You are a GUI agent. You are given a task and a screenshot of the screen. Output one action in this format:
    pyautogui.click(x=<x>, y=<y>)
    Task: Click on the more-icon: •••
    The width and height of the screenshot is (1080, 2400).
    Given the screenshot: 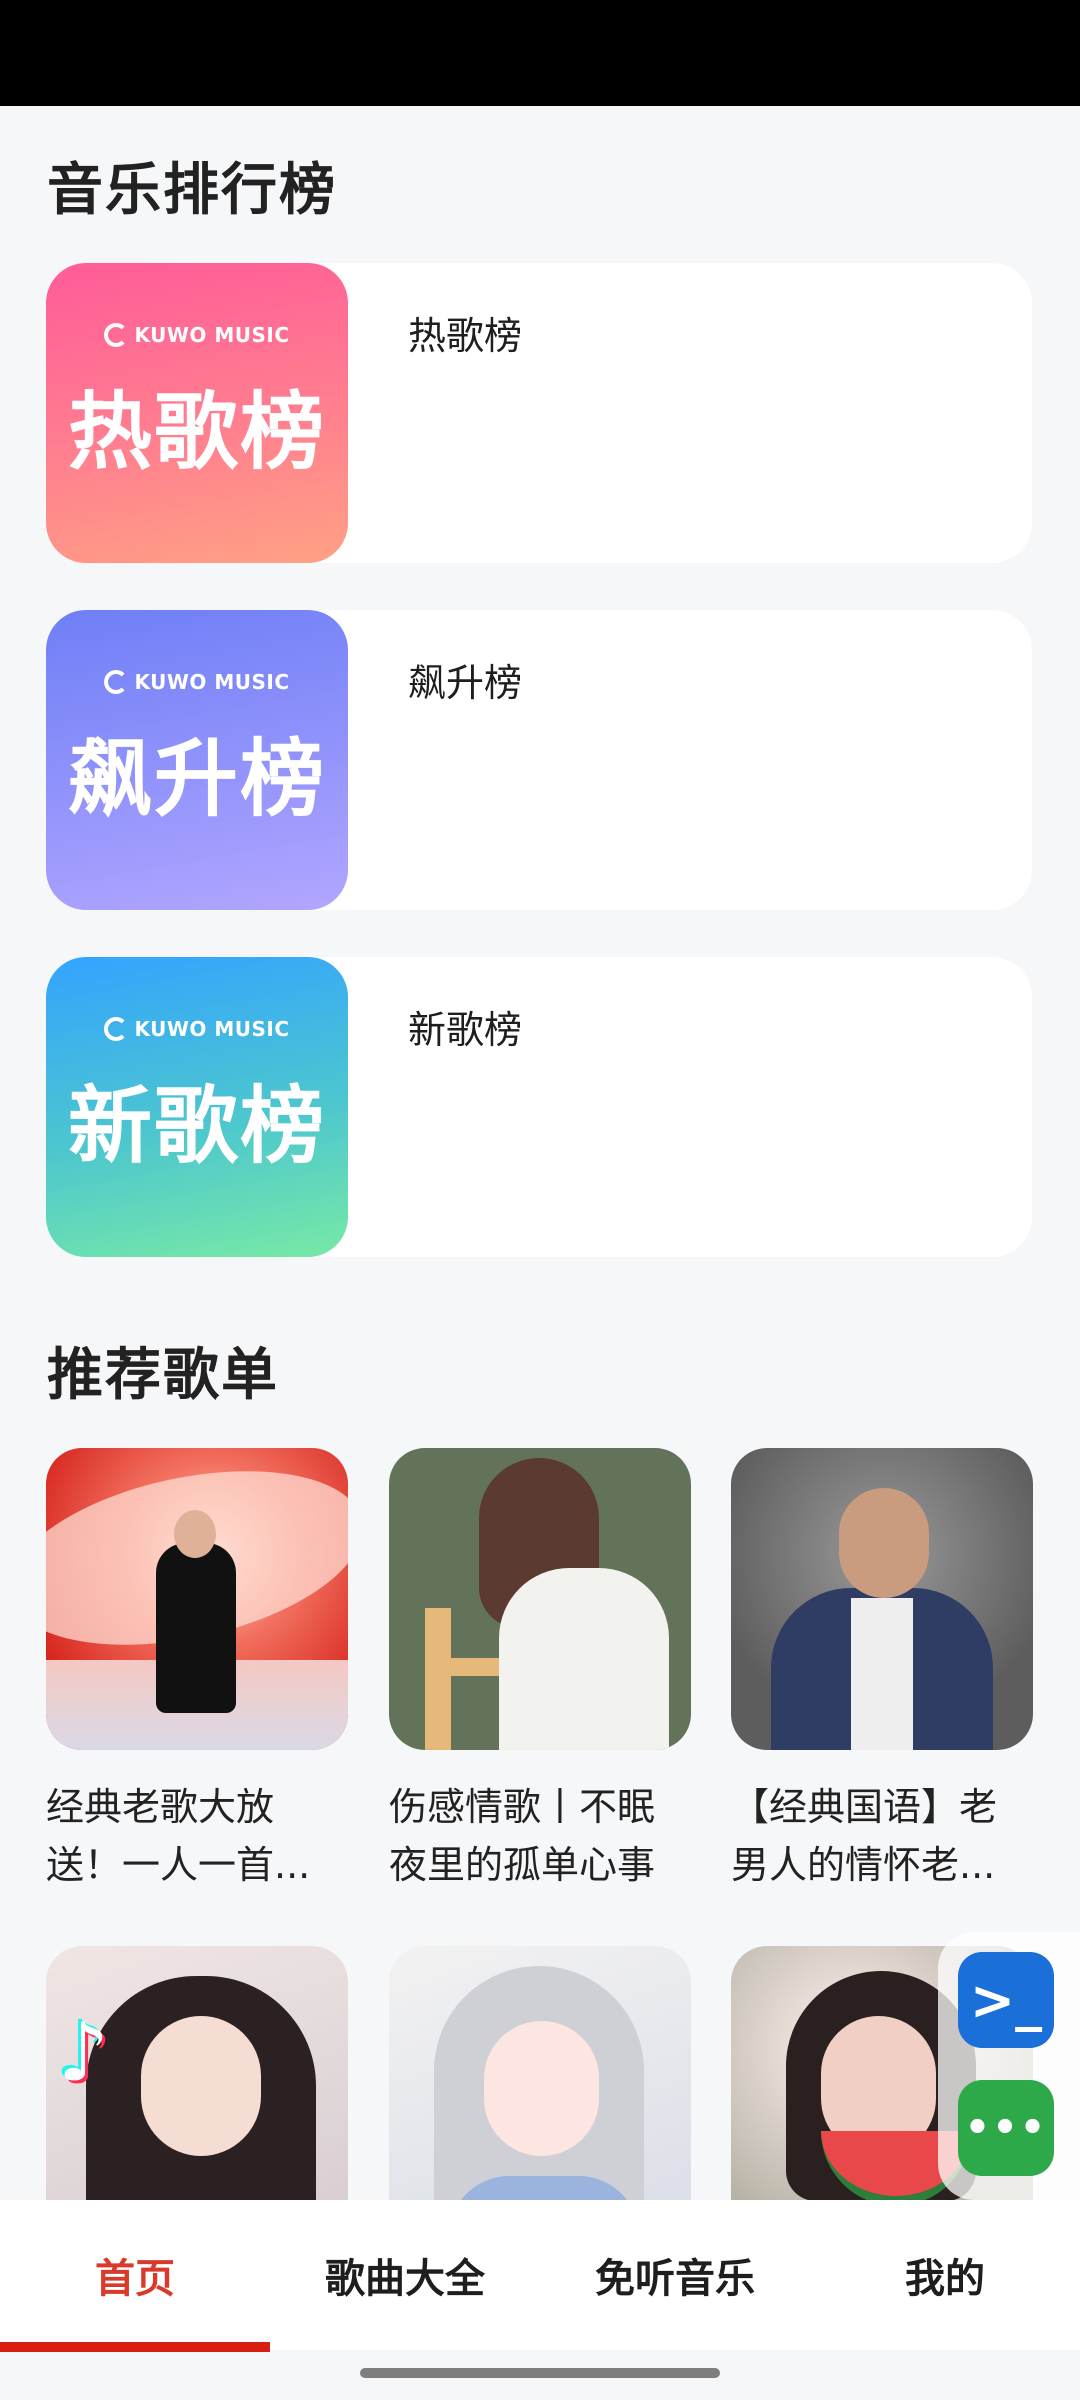 What is the action you would take?
    pyautogui.click(x=1006, y=2128)
    